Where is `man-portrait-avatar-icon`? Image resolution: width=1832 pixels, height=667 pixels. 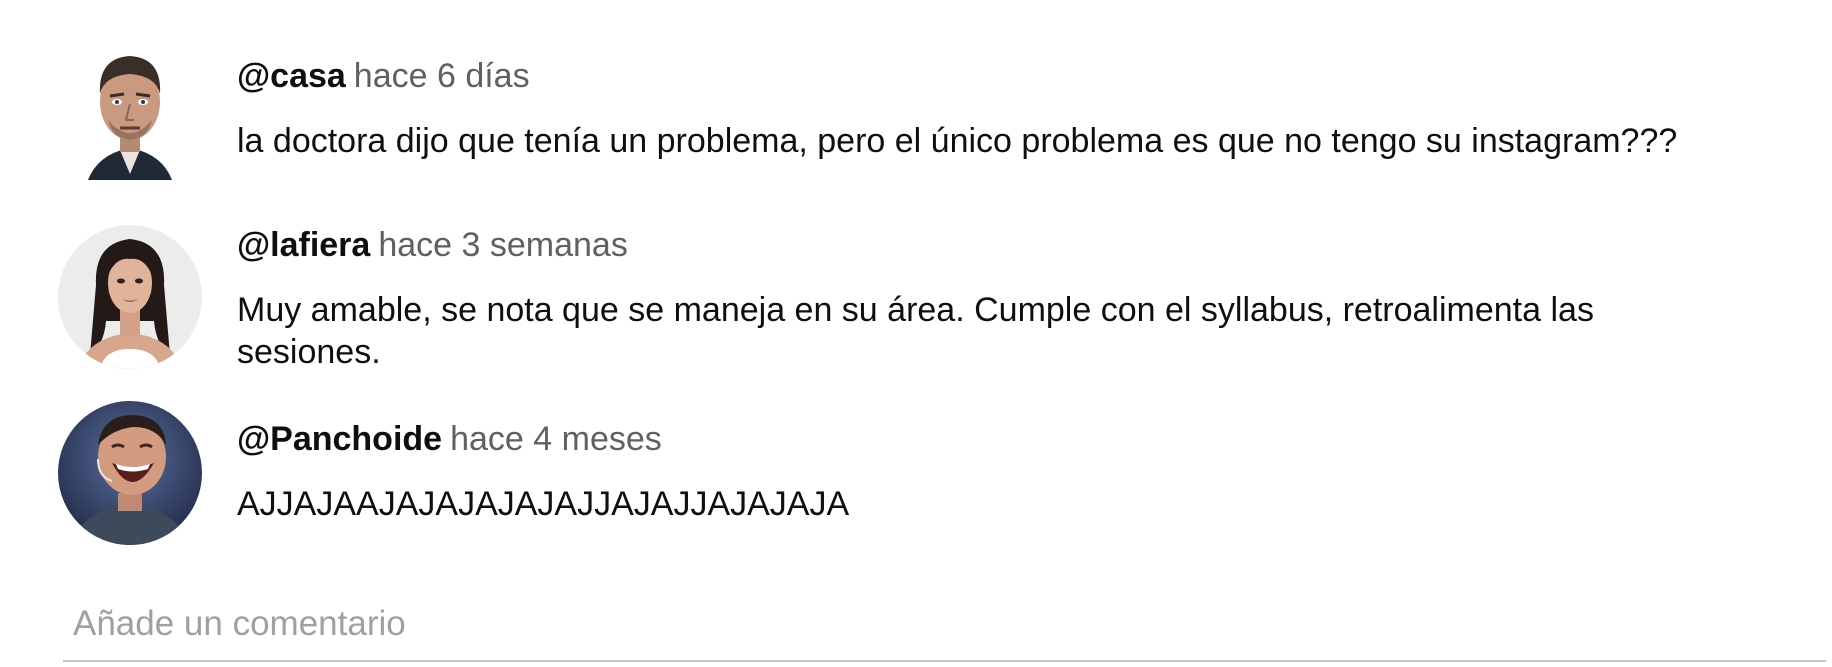 man-portrait-avatar-icon is located at coordinates (130, 108).